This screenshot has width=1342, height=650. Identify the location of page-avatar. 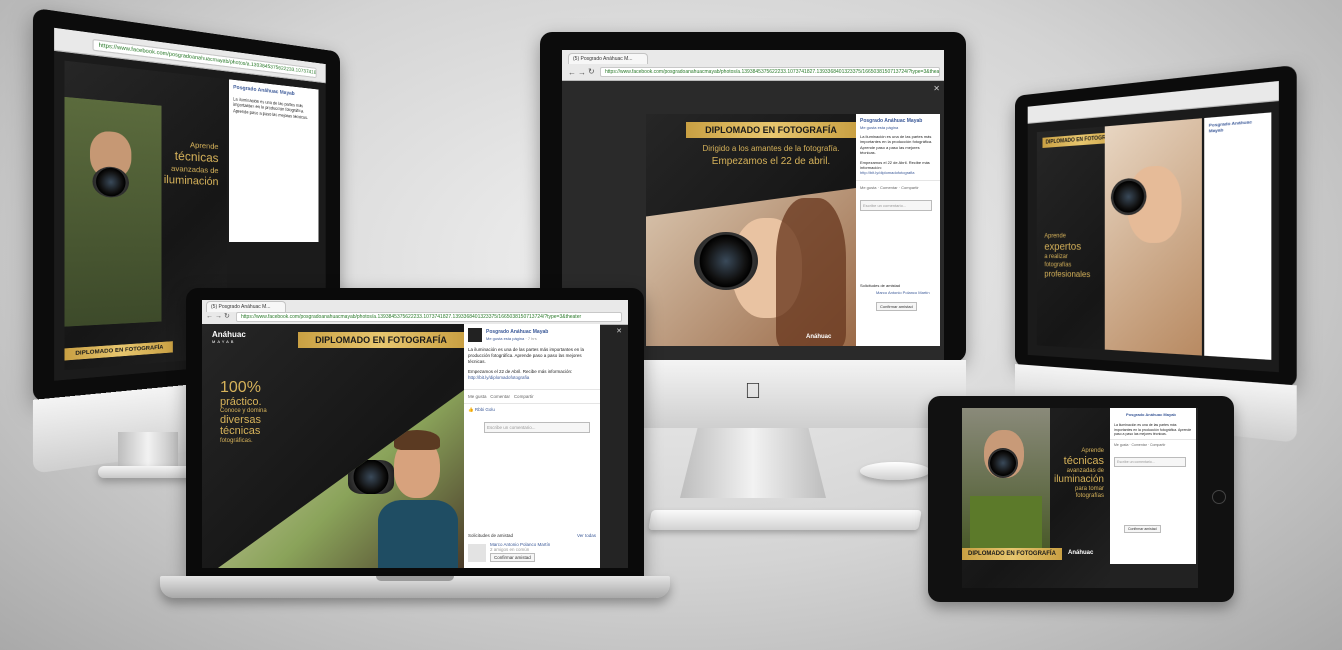
(475, 335).